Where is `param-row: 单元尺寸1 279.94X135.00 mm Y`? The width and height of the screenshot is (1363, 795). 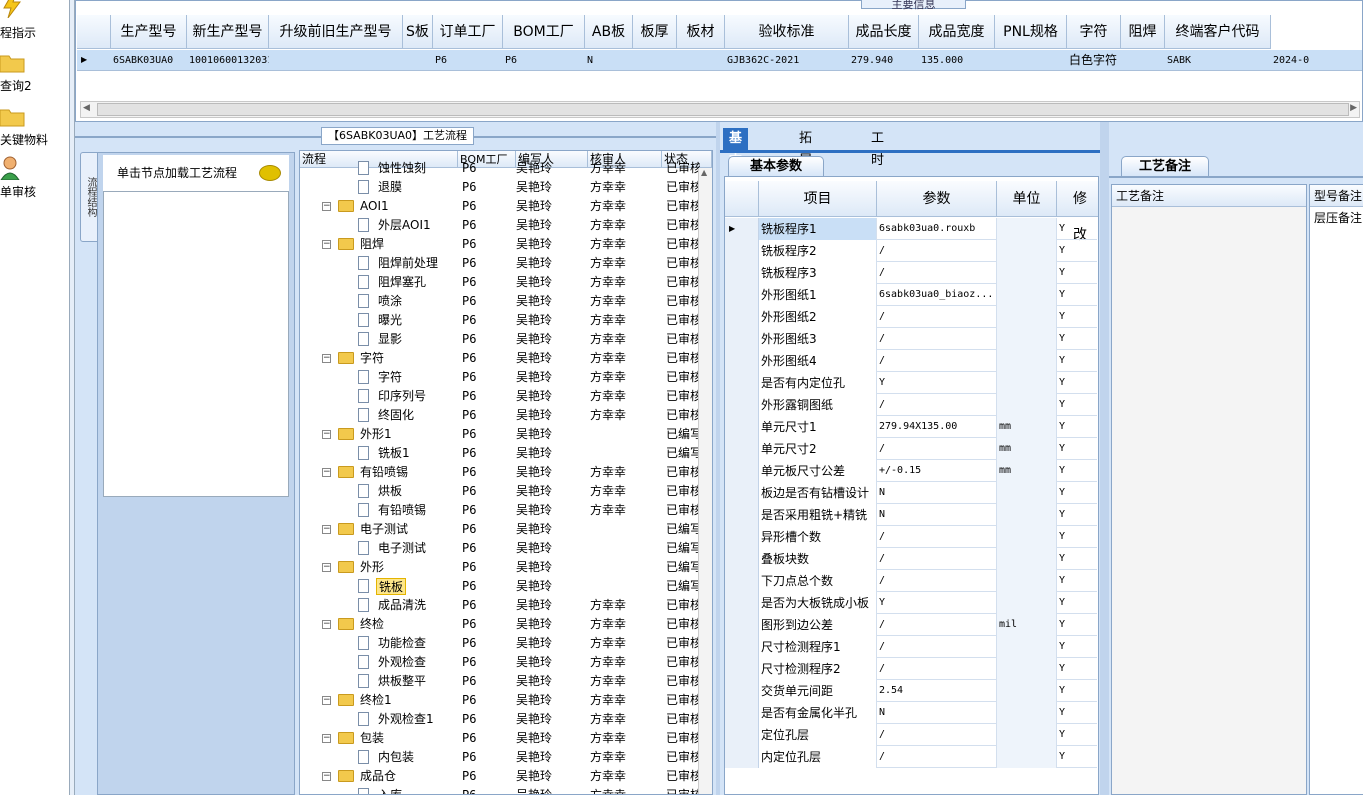
param-row: 单元尺寸1 279.94X135.00 mm Y is located at coordinates (911, 427).